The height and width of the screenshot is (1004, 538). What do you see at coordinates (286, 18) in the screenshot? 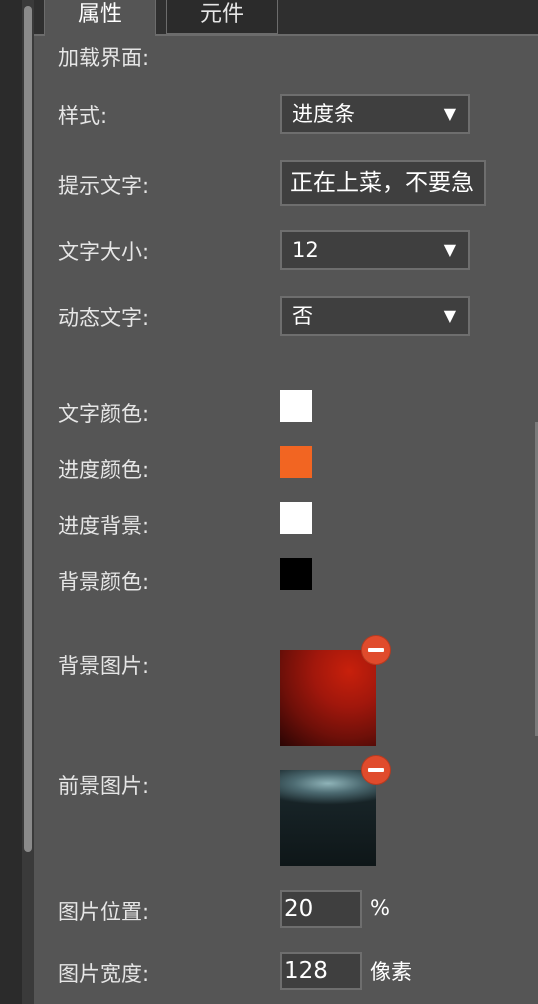
I see `tab-bar: 属性 元件` at bounding box center [286, 18].